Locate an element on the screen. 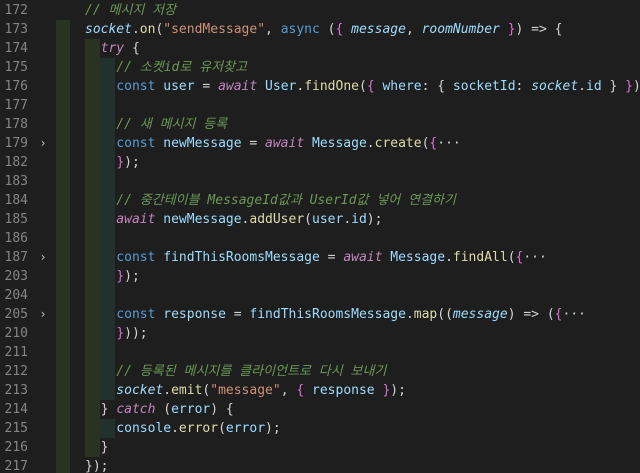 The width and height of the screenshot is (640, 473). line-number: 186 is located at coordinates (16, 238).